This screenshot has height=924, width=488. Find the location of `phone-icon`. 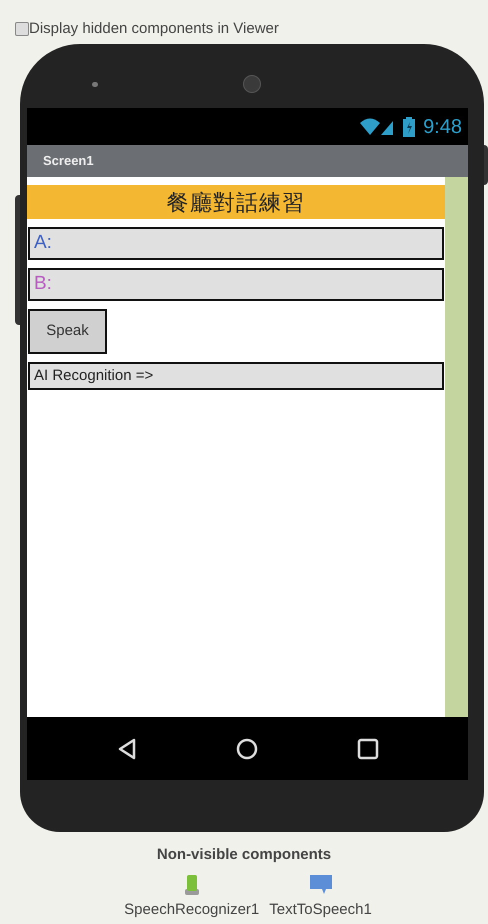

phone-icon is located at coordinates (191, 884).